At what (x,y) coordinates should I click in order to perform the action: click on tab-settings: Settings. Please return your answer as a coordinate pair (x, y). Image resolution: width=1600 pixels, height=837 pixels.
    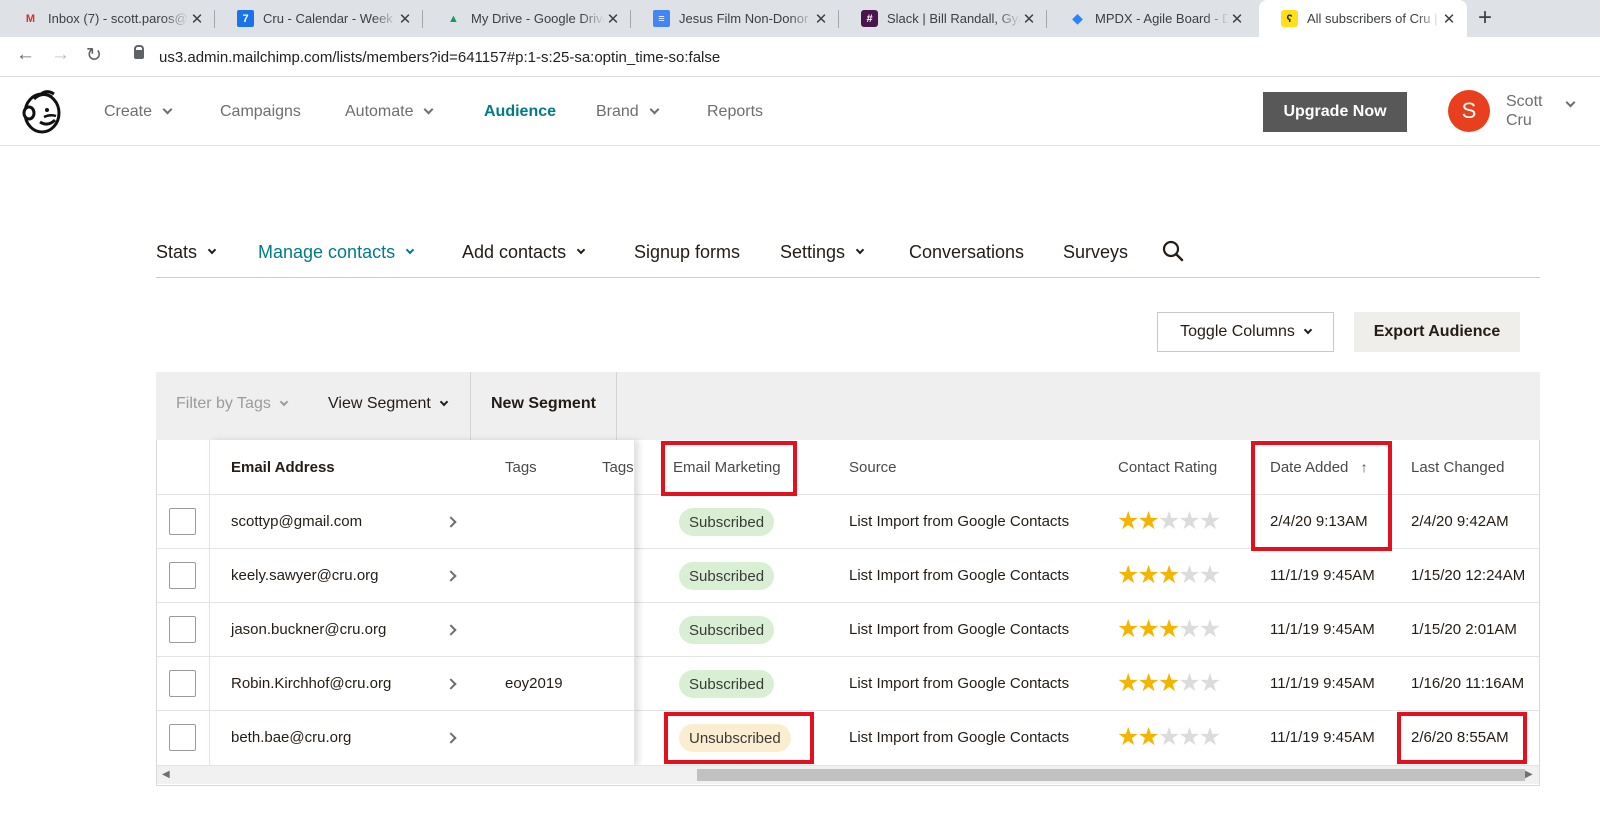
    Looking at the image, I should click on (822, 252).